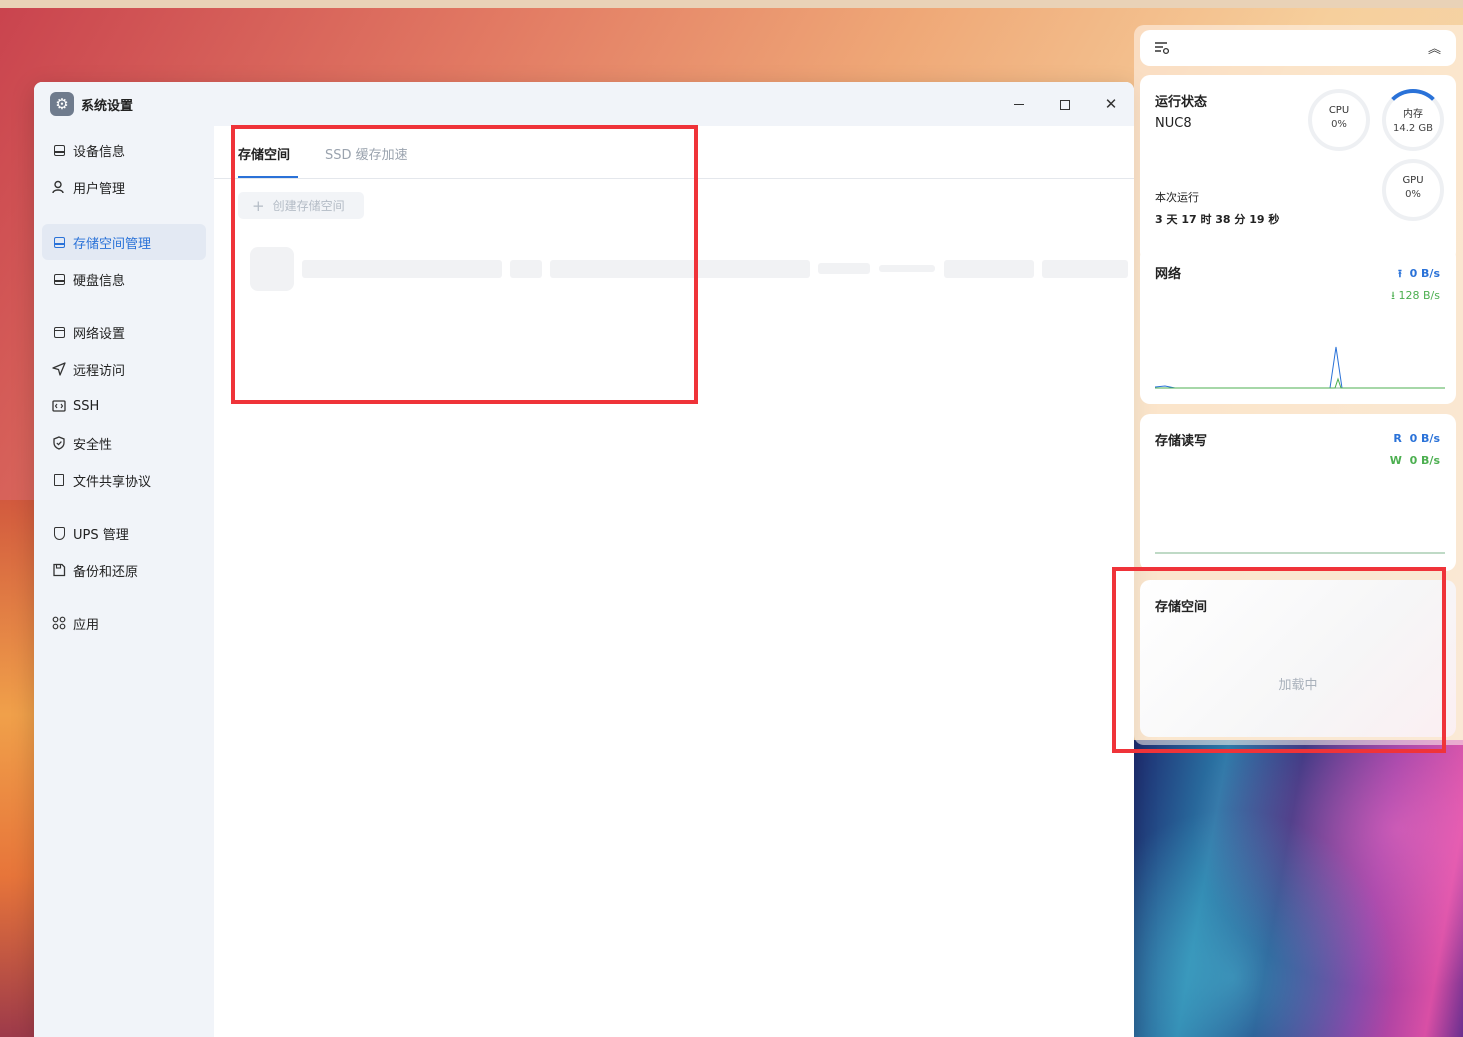  What do you see at coordinates (99, 152) in the screenshot?
I see `sidebar-item-label: 设备信息` at bounding box center [99, 152].